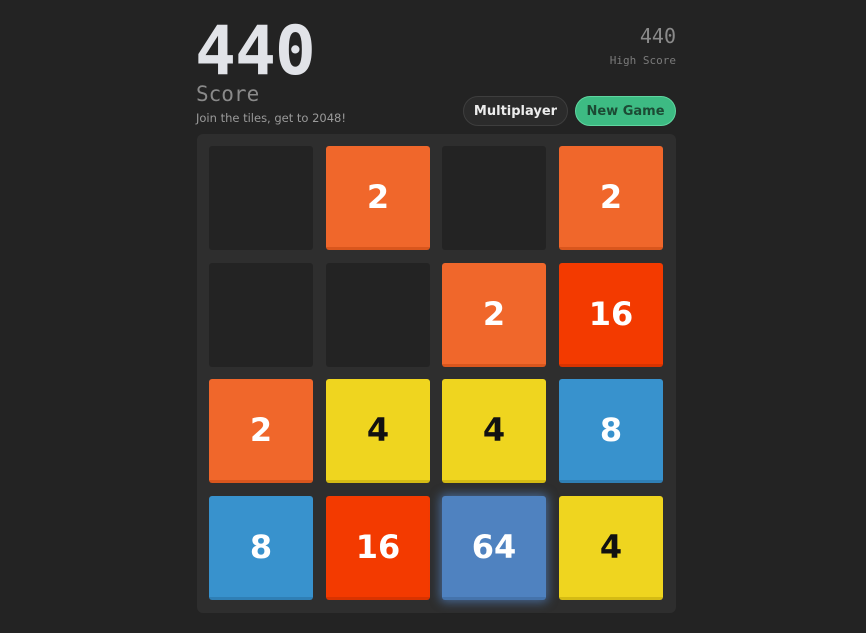 This screenshot has width=866, height=633. I want to click on high-score-label: High Score, so click(642, 60).